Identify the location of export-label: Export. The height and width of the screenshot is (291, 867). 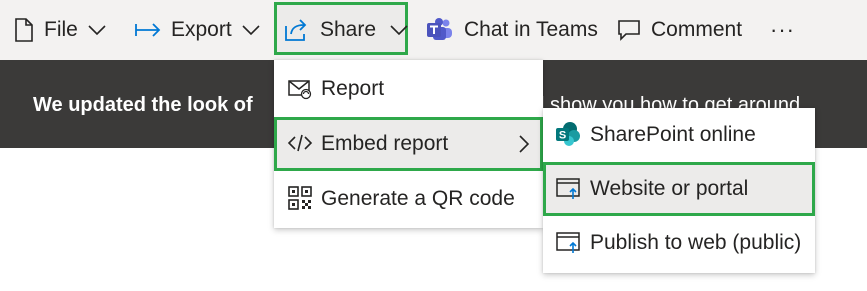
(201, 29).